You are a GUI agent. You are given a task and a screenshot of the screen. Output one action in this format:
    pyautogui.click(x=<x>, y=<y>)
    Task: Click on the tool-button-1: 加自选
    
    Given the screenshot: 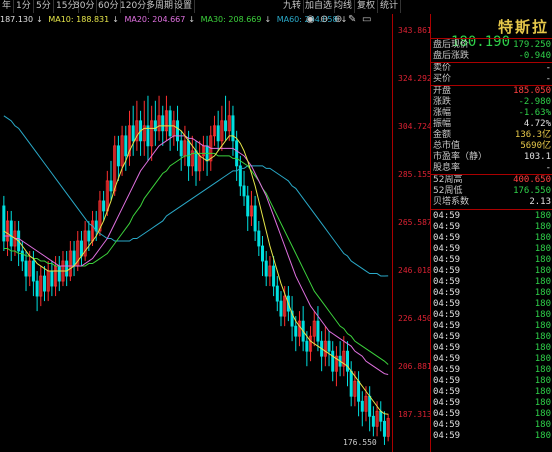 What is the action you would take?
    pyautogui.click(x=319, y=6)
    